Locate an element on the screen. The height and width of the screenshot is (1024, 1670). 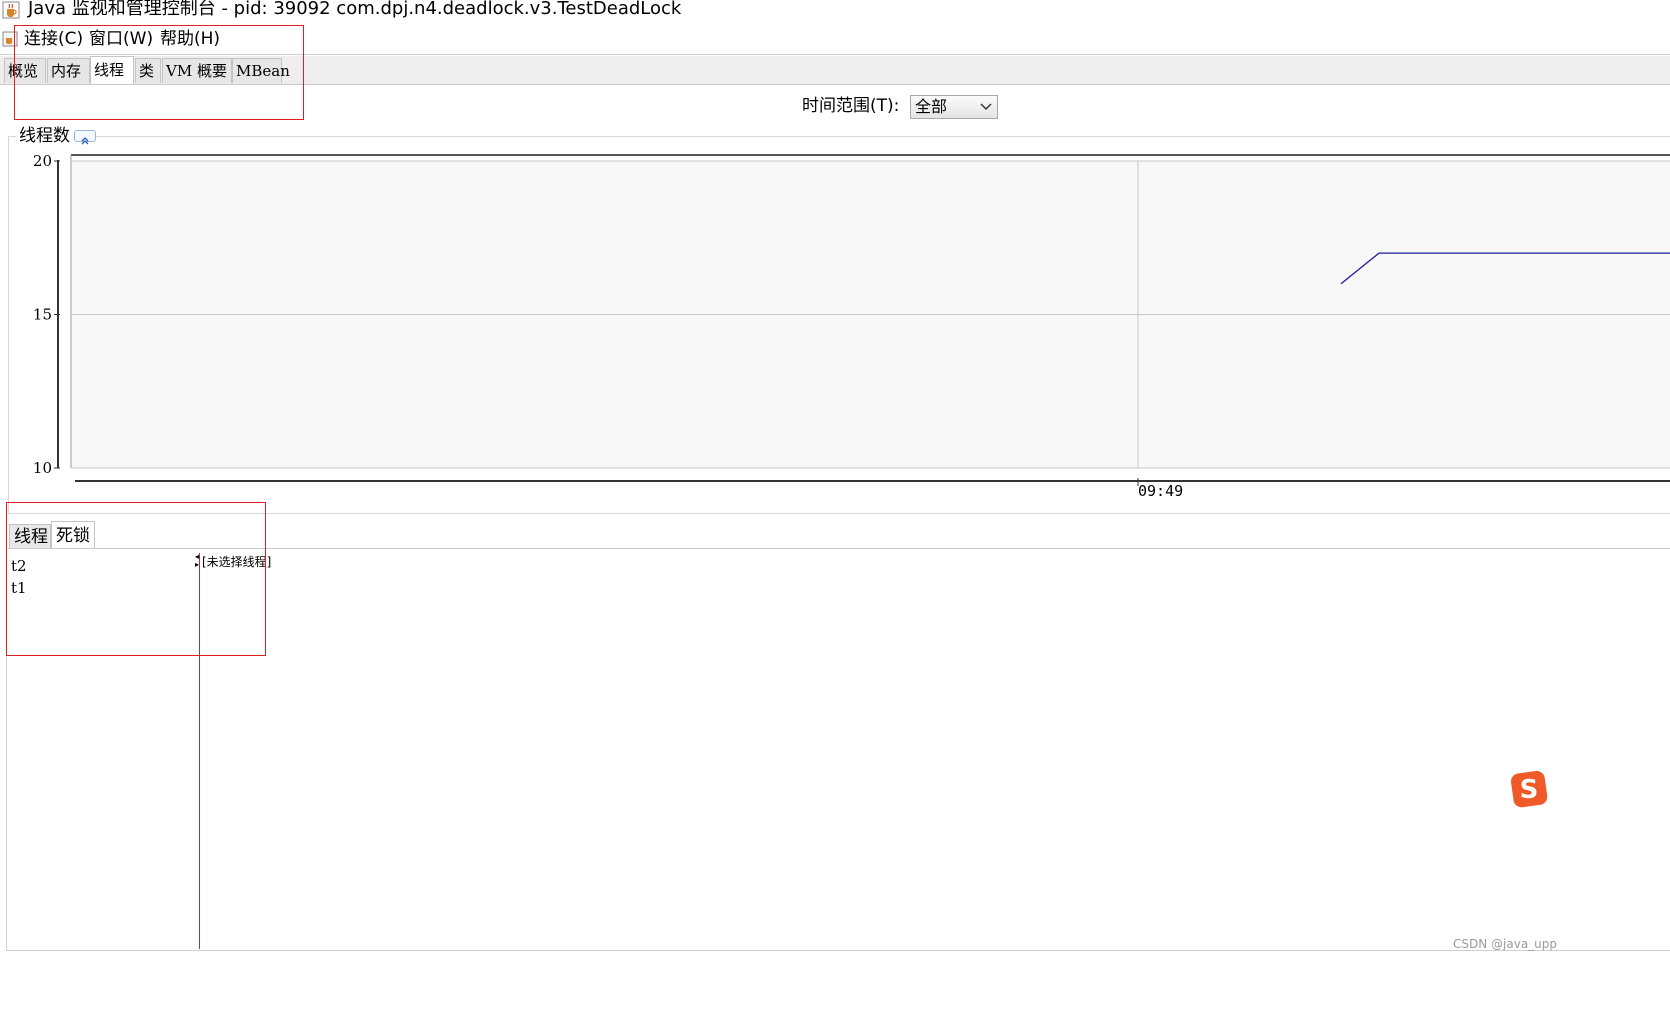
y-tick-label: 20 is located at coordinates (42, 161).